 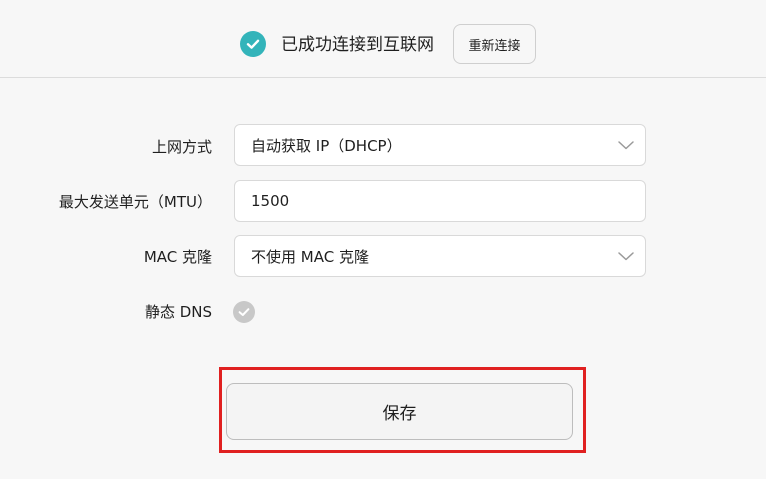 What do you see at coordinates (135, 202) in the screenshot?
I see `mtu-label: 最大发送单元（MTU）` at bounding box center [135, 202].